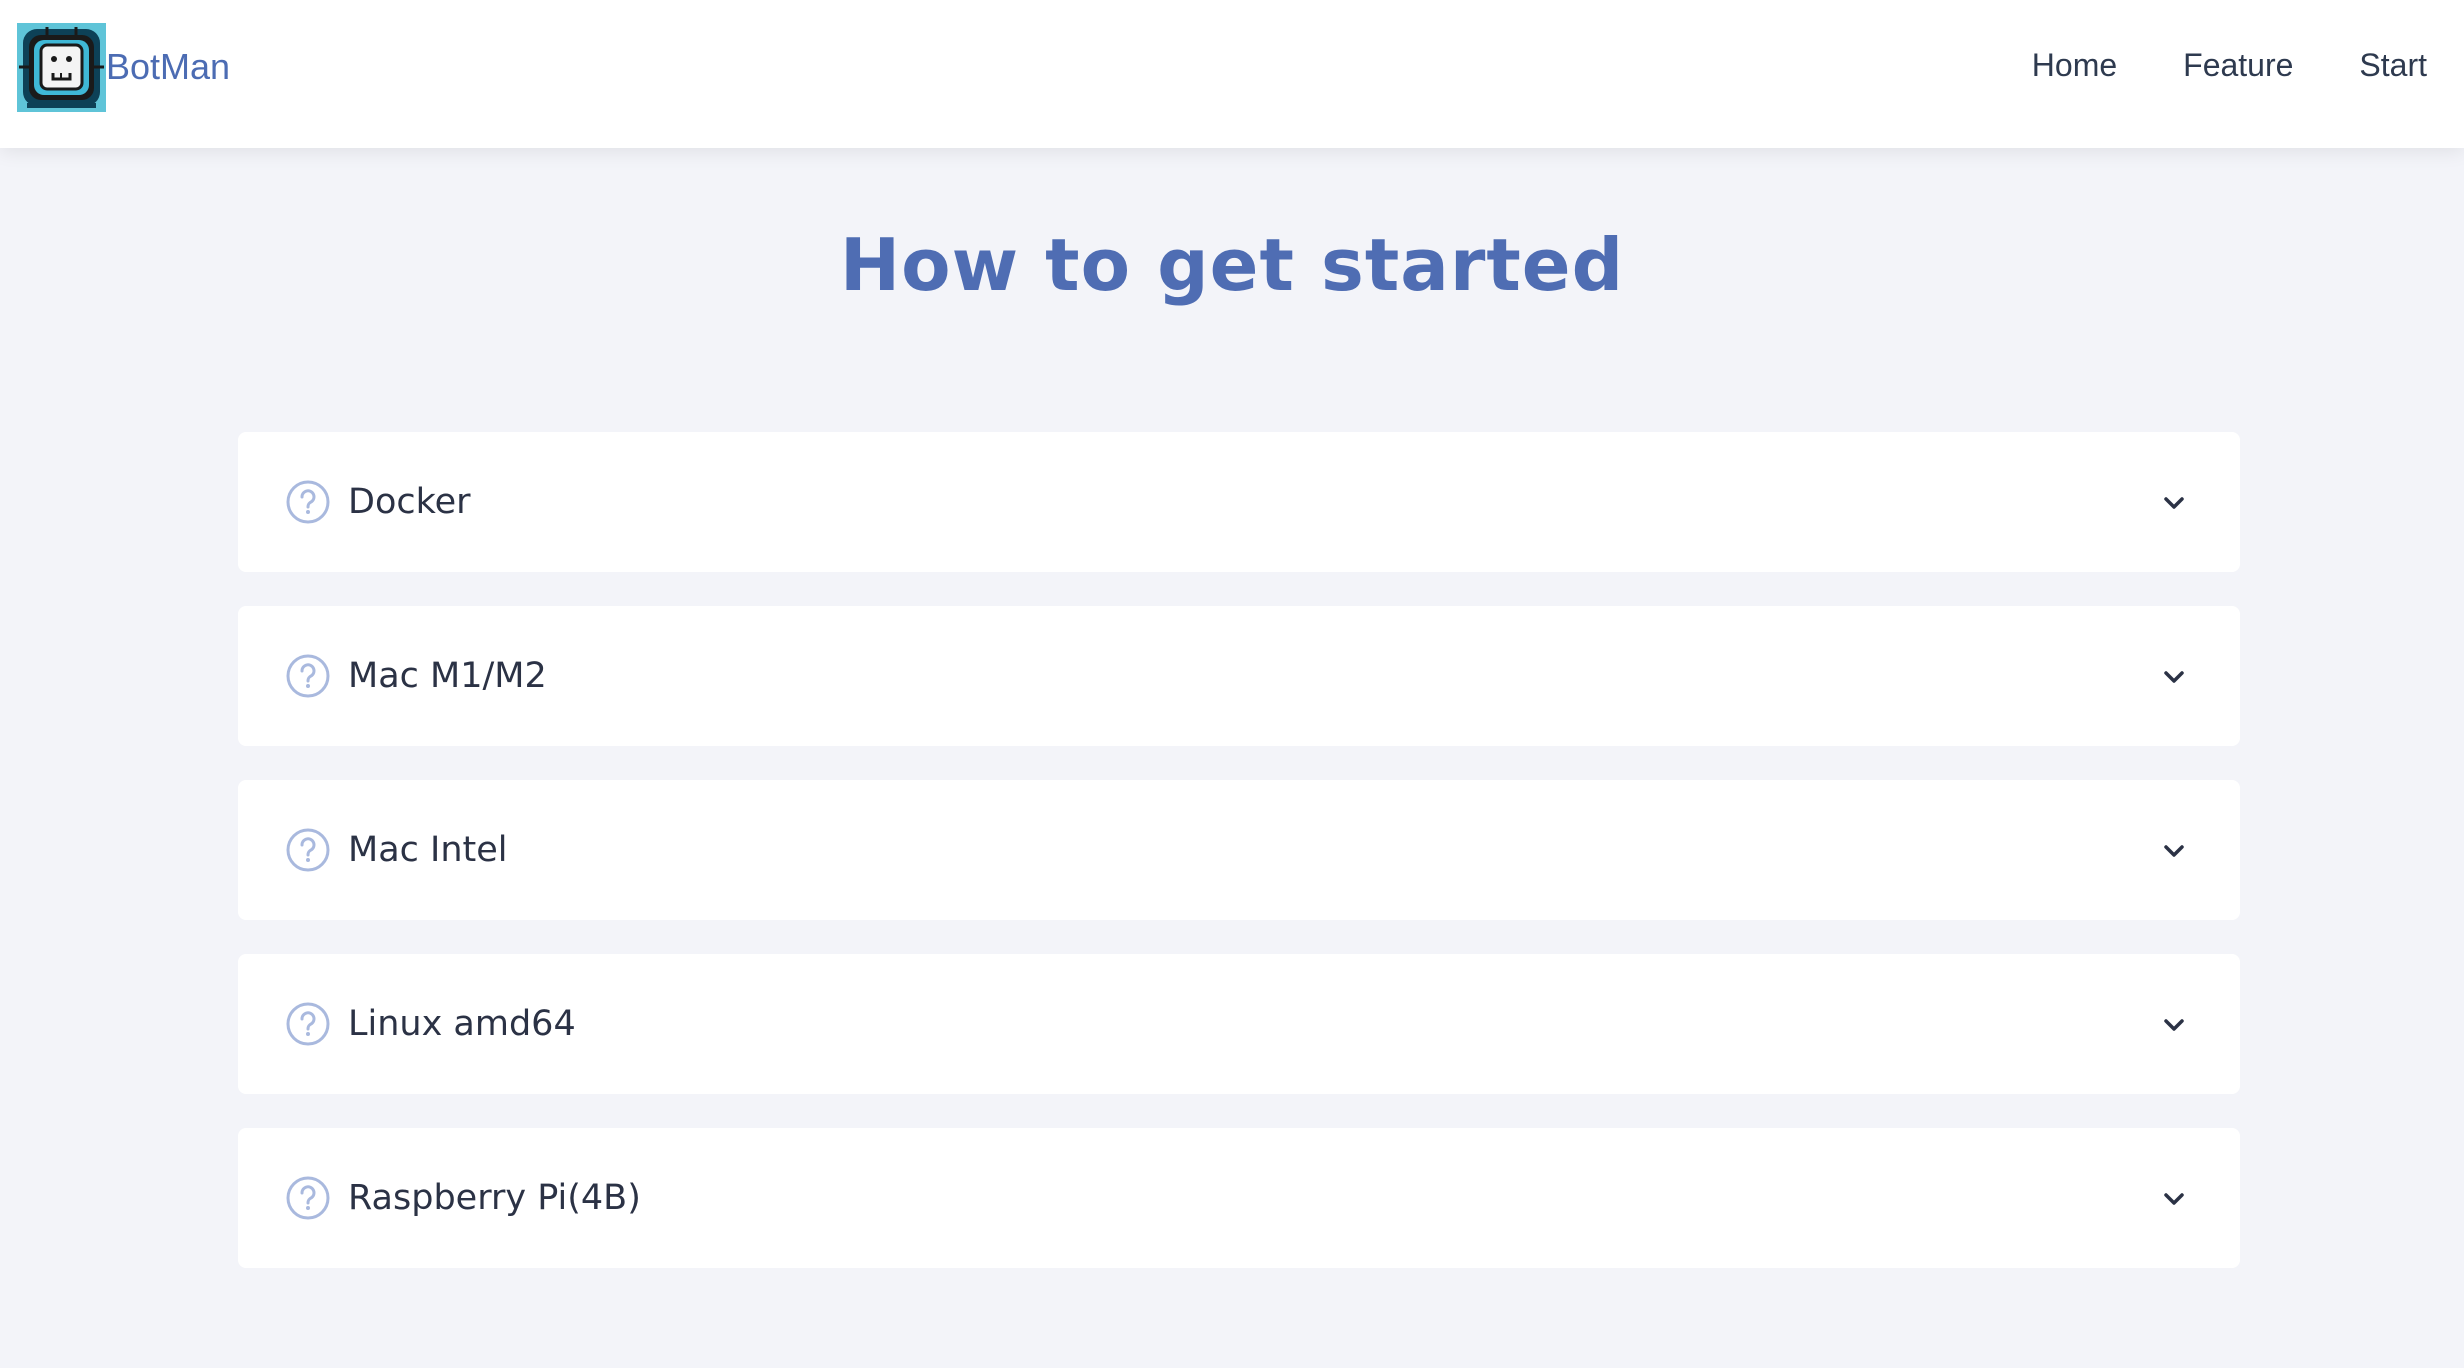 Image resolution: width=2464 pixels, height=1368 pixels. Describe the element at coordinates (1239, 502) in the screenshot. I see `faq-item-docker: Docker` at that location.